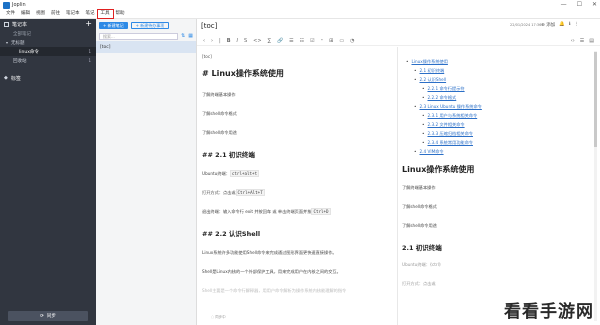 Image resolution: width=600 pixels, height=325 pixels. What do you see at coordinates (243, 73) in the screenshot?
I see `md-text: # Linux操作系统使用` at bounding box center [243, 73].